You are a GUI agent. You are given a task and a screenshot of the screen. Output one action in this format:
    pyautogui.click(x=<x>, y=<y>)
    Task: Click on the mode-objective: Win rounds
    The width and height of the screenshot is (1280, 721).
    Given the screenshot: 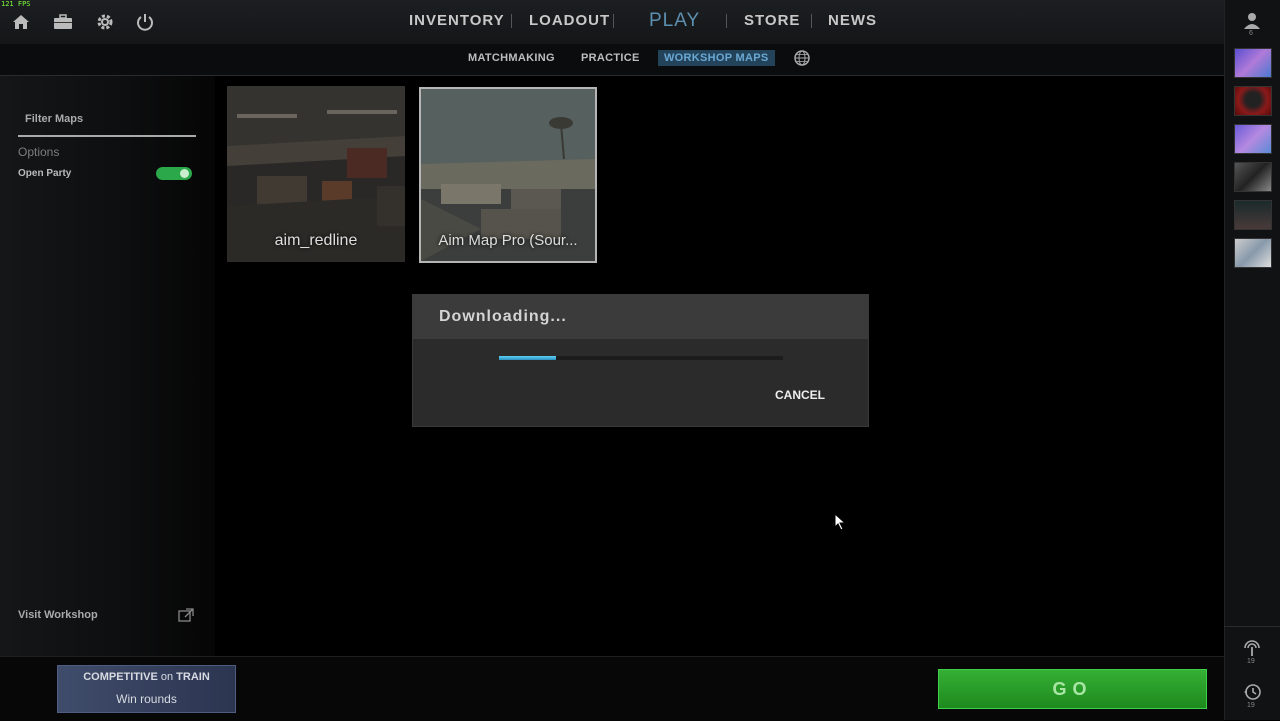 What is the action you would take?
    pyautogui.click(x=146, y=699)
    